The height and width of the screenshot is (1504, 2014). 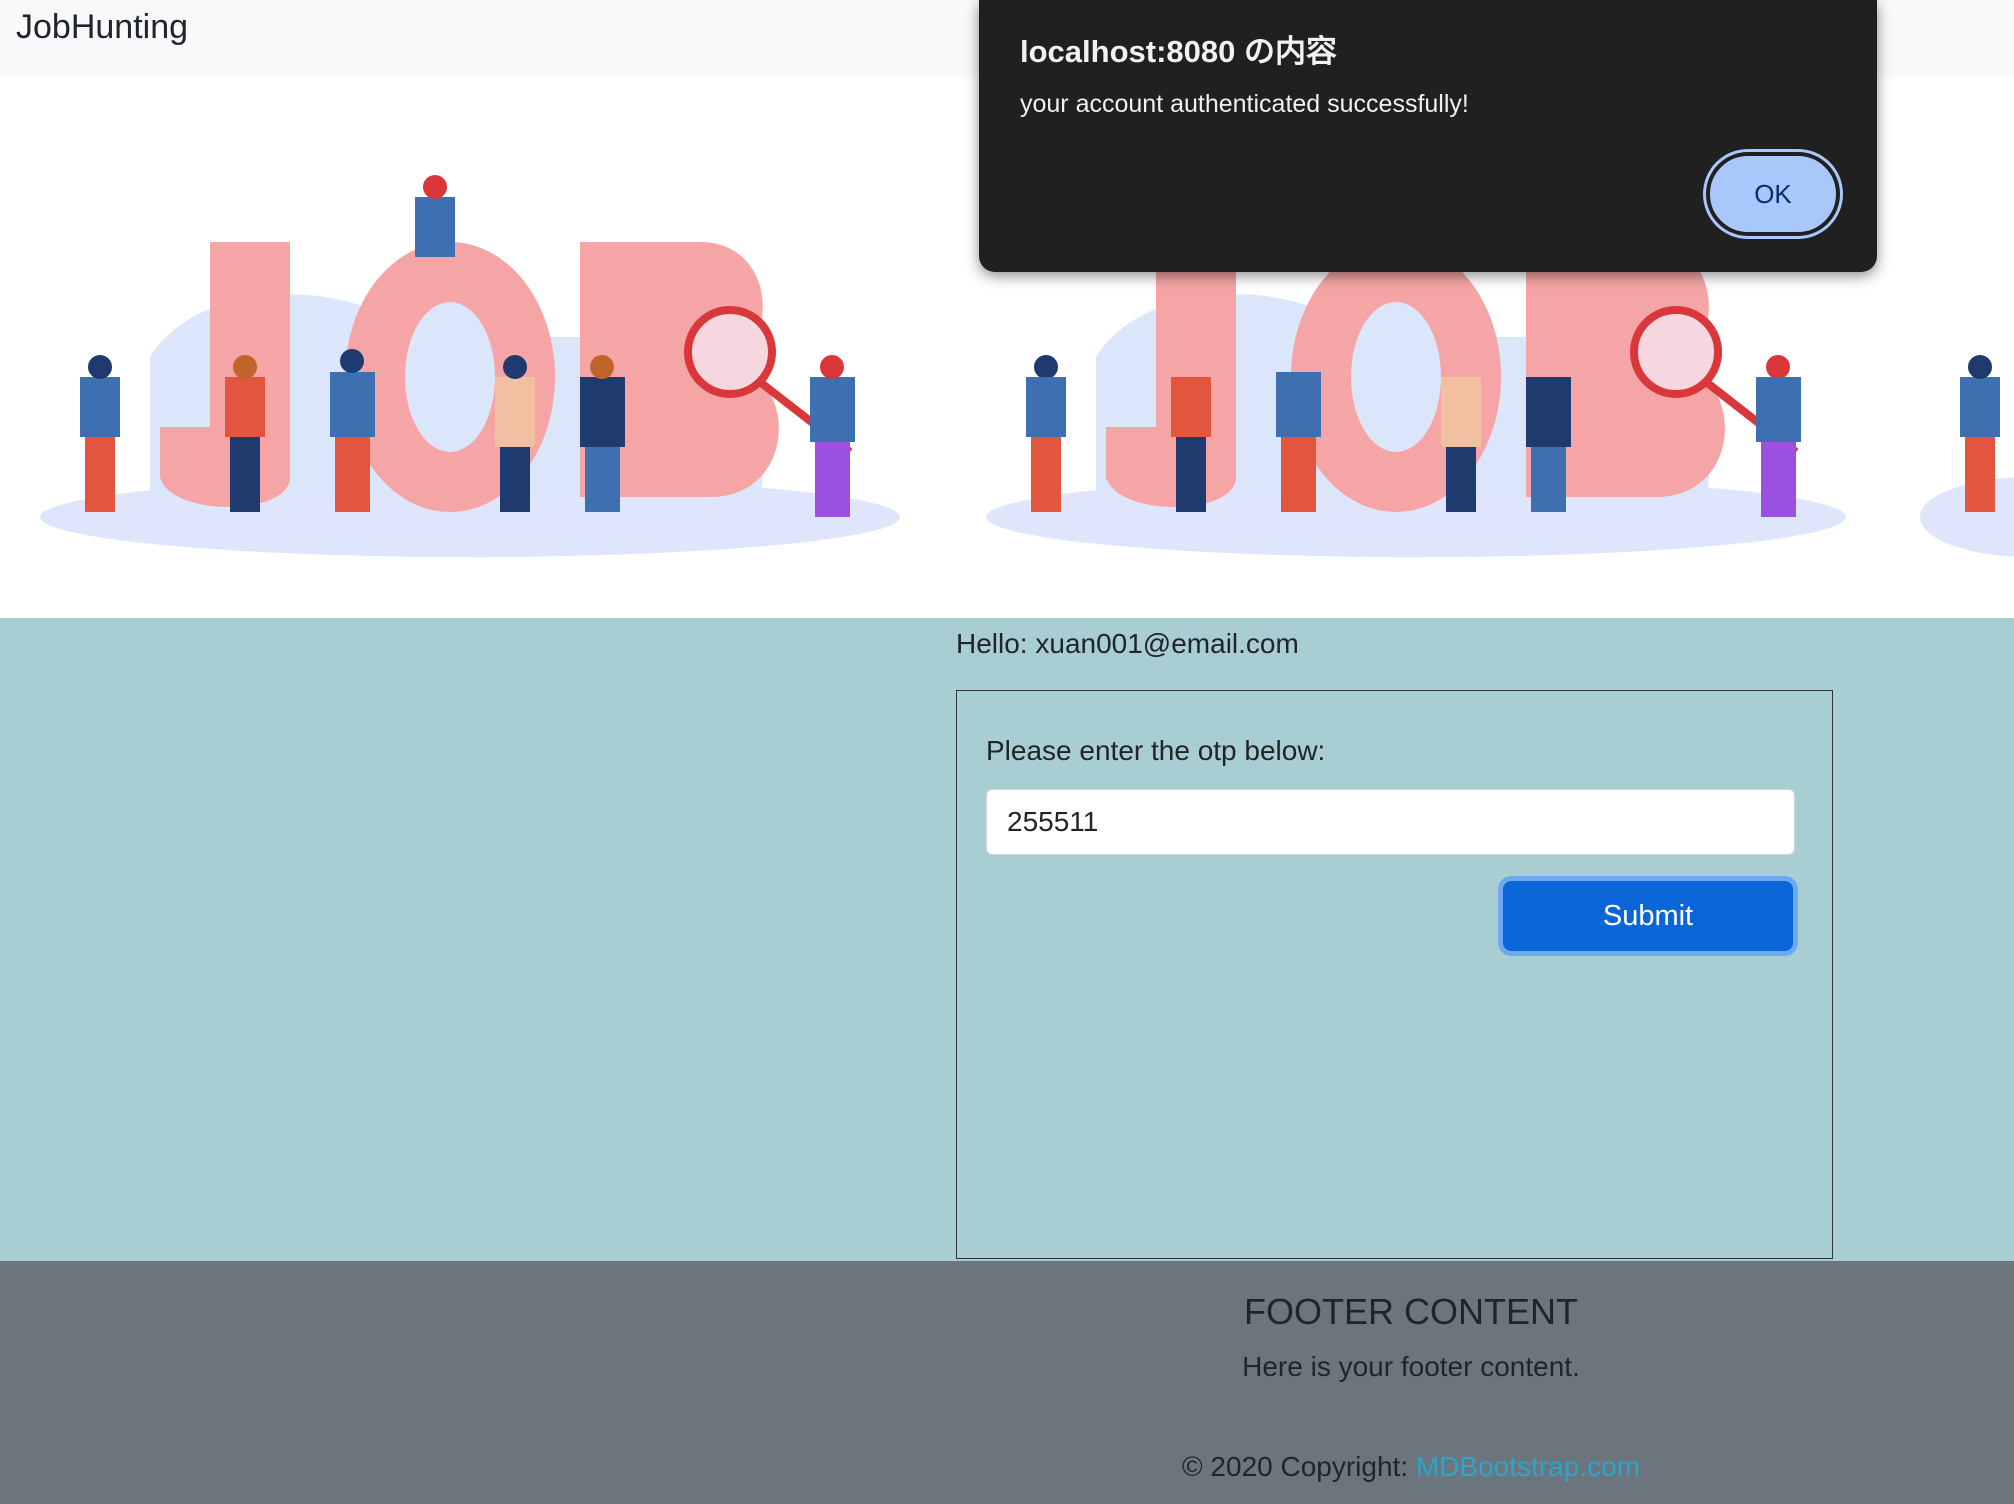 I want to click on ok-button: OK, so click(x=1773, y=194).